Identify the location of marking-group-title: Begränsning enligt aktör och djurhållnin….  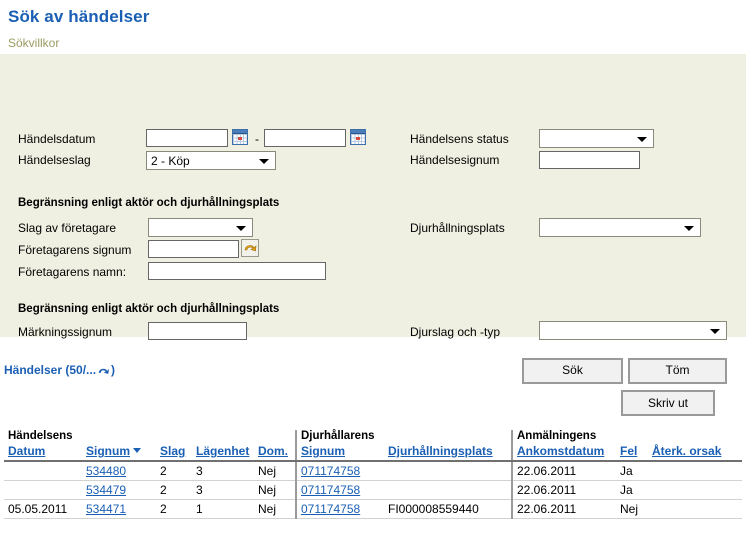
(149, 309).